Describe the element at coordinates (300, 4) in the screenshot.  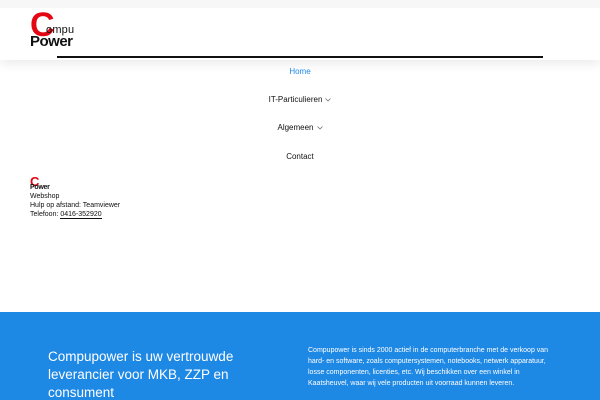
I see `header-top-band` at that location.